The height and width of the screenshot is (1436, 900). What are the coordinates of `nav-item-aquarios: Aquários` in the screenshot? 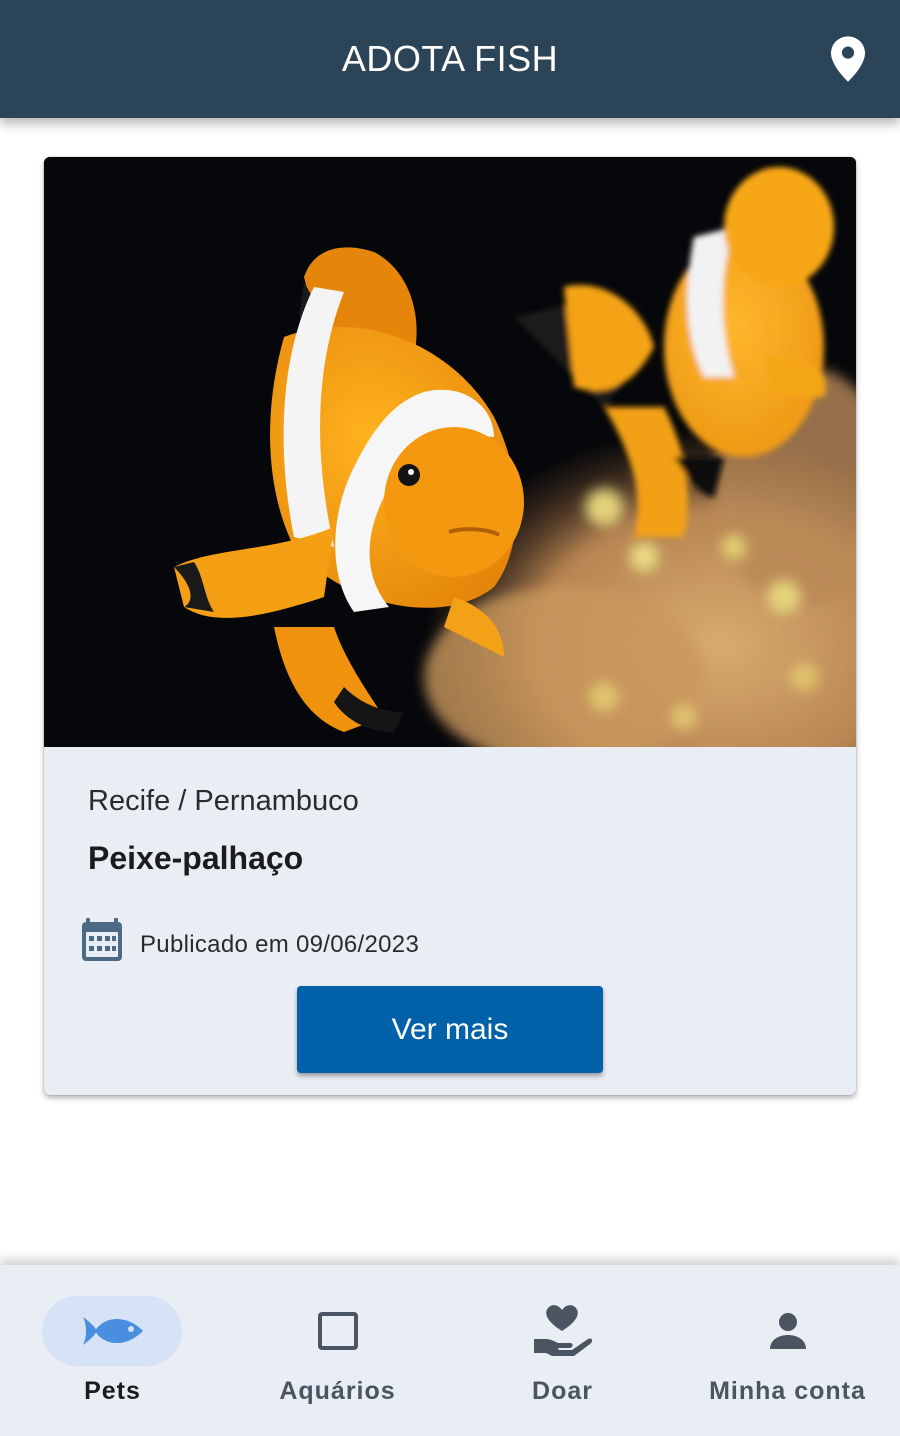 It's located at (337, 1350).